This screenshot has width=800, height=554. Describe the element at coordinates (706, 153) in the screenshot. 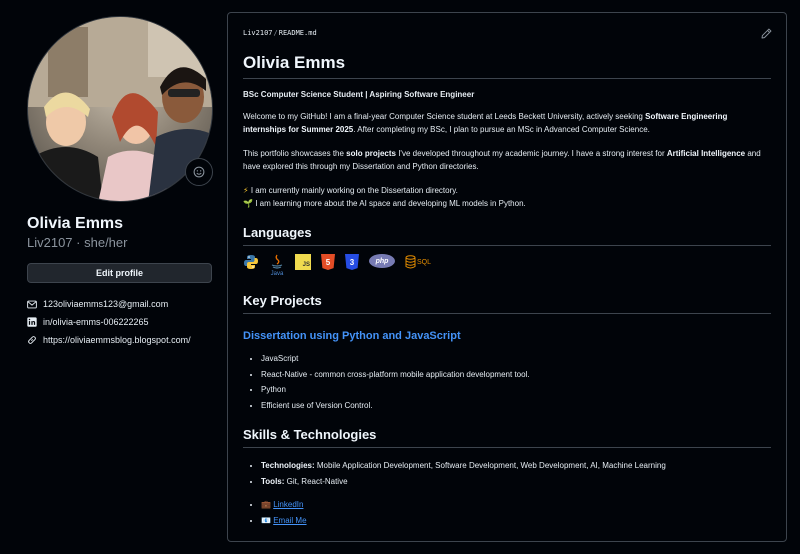

I see `portfolio-bold-2: Artificial Intelligence` at that location.